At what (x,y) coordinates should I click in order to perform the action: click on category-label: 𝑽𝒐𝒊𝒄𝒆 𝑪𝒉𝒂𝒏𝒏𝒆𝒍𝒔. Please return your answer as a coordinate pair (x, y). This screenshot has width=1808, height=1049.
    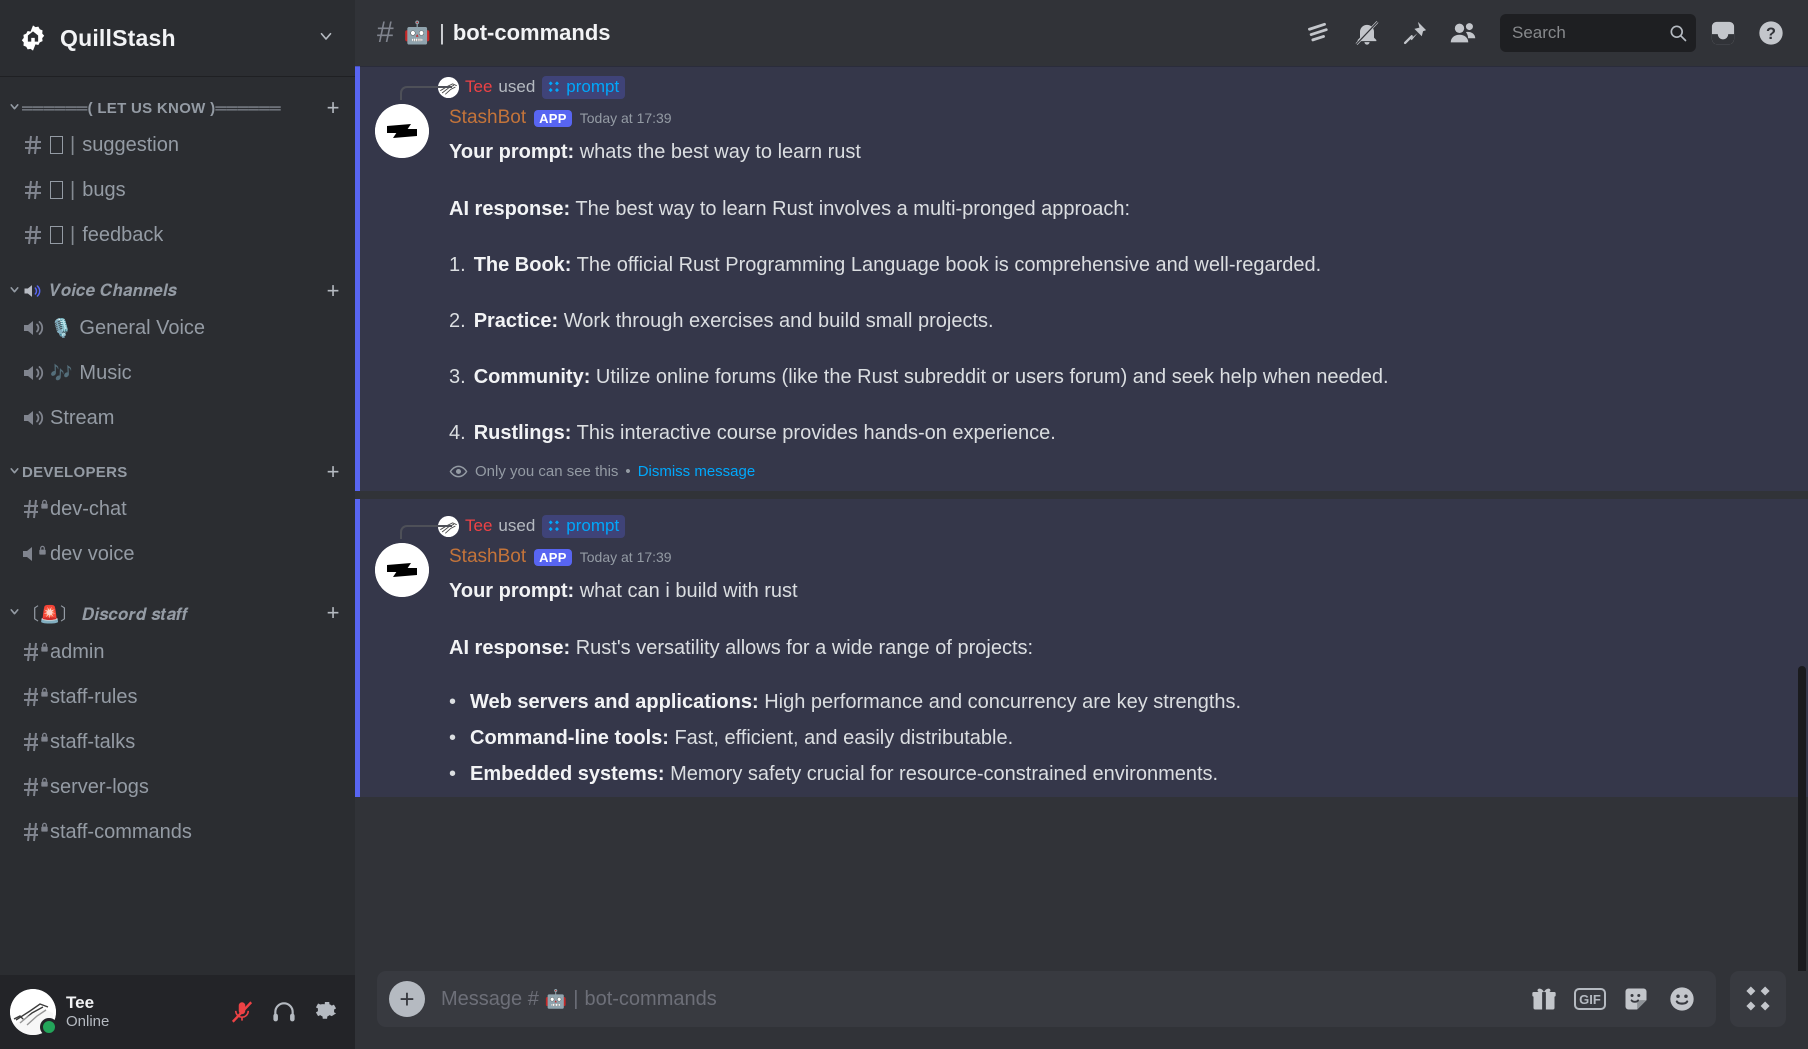
    Looking at the image, I should click on (113, 290).